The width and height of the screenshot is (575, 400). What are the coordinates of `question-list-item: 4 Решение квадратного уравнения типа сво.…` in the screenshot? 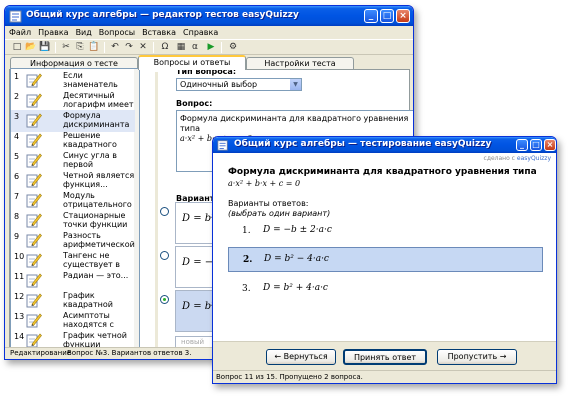 It's located at (73, 141).